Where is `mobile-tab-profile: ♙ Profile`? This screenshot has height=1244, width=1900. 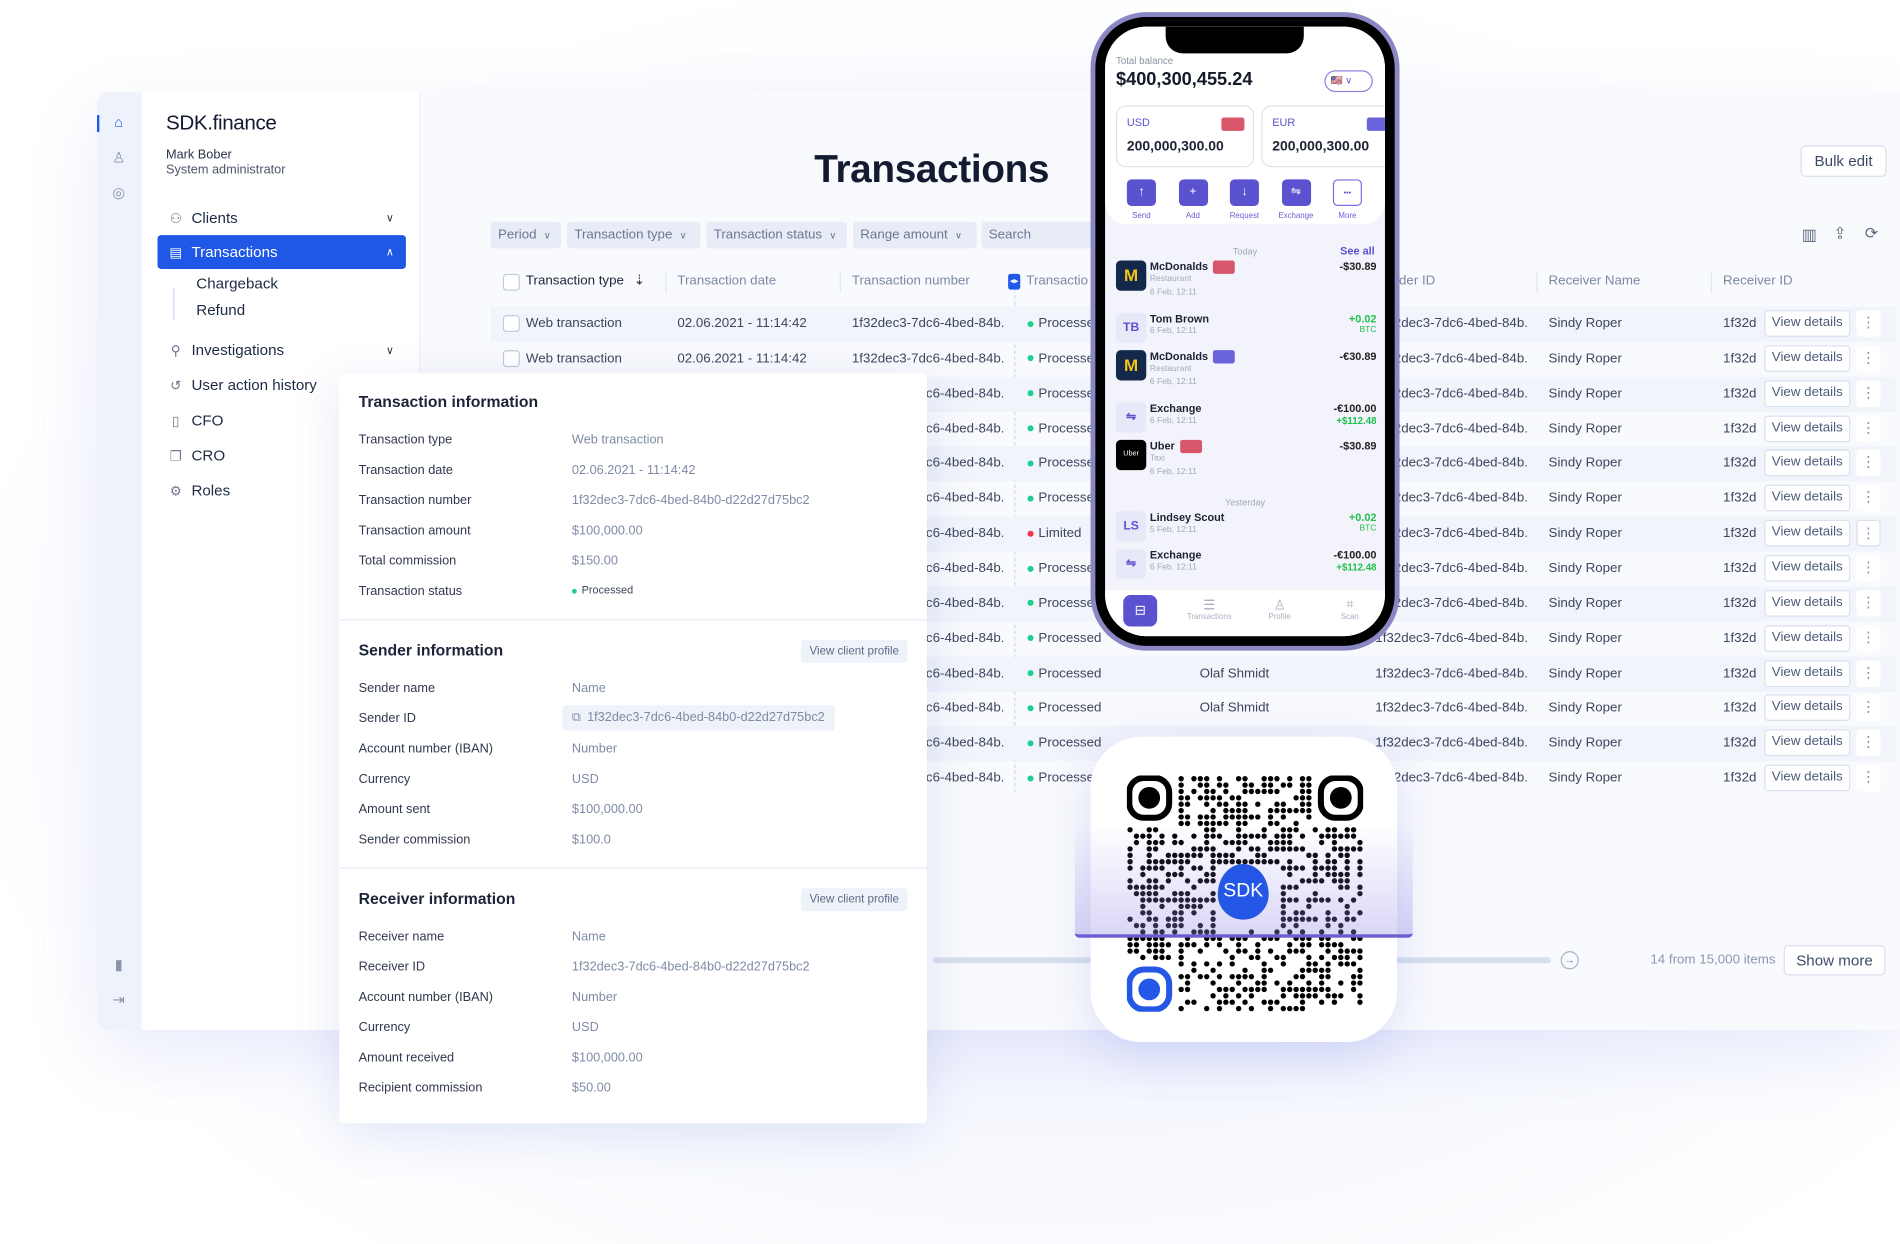
mobile-tab-profile: ♙ Profile is located at coordinates (1280, 609).